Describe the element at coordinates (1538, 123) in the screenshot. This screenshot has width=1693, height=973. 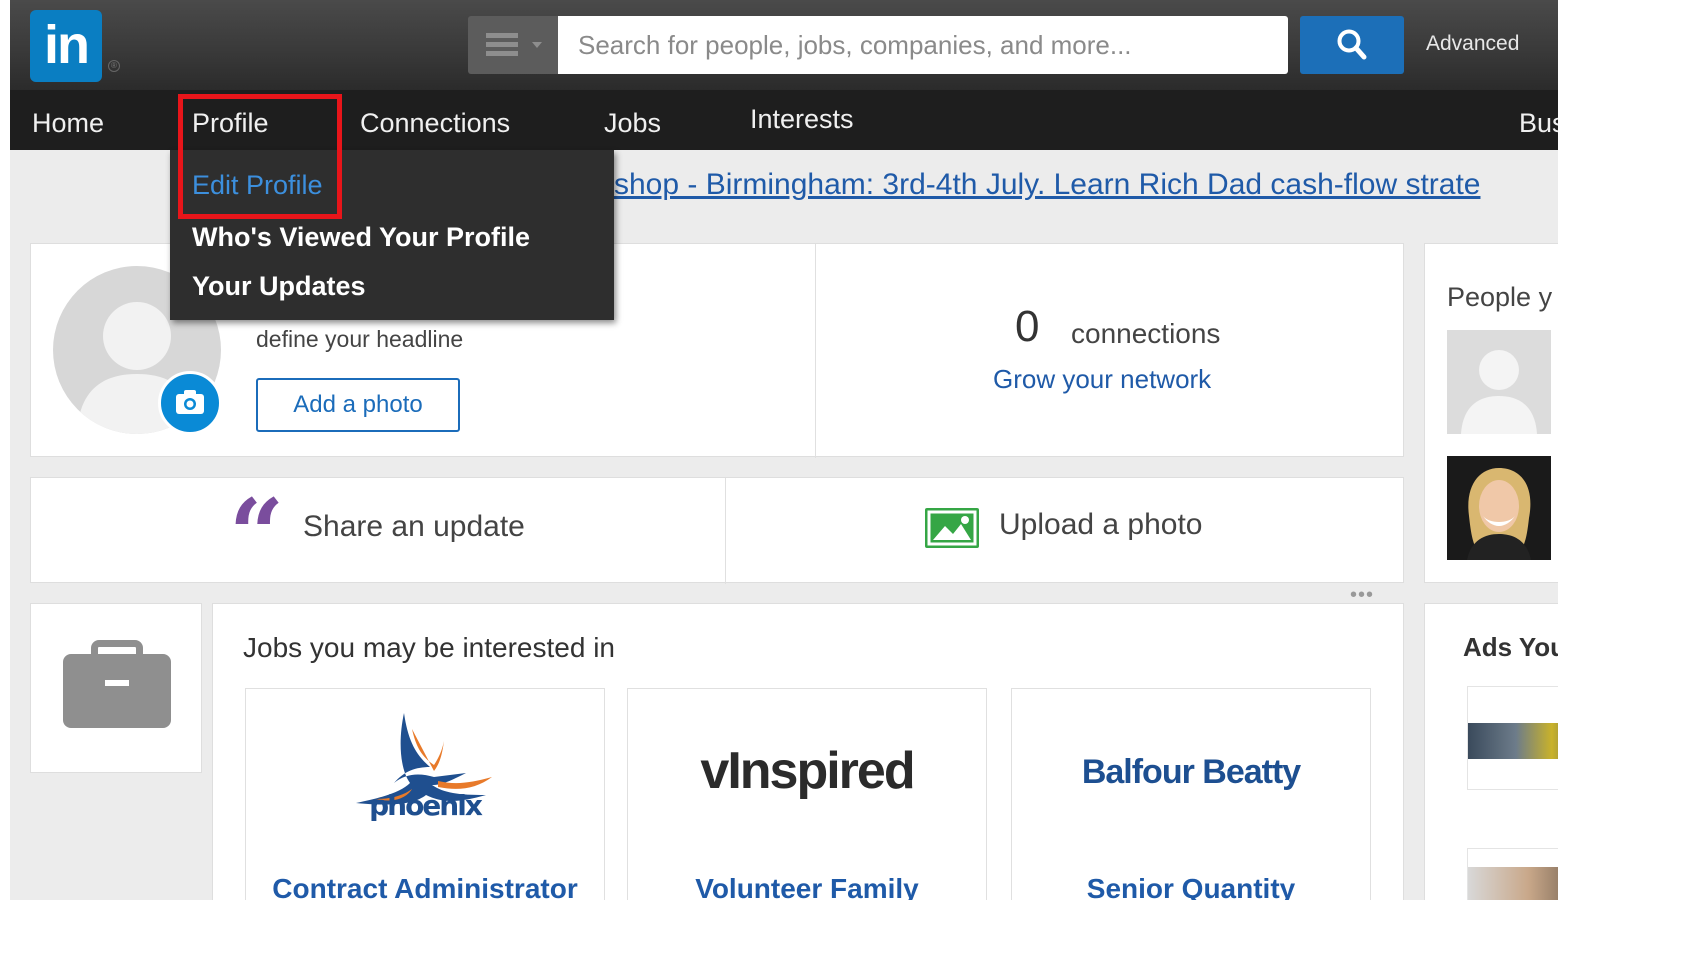
I see `nav-business: Bus` at that location.